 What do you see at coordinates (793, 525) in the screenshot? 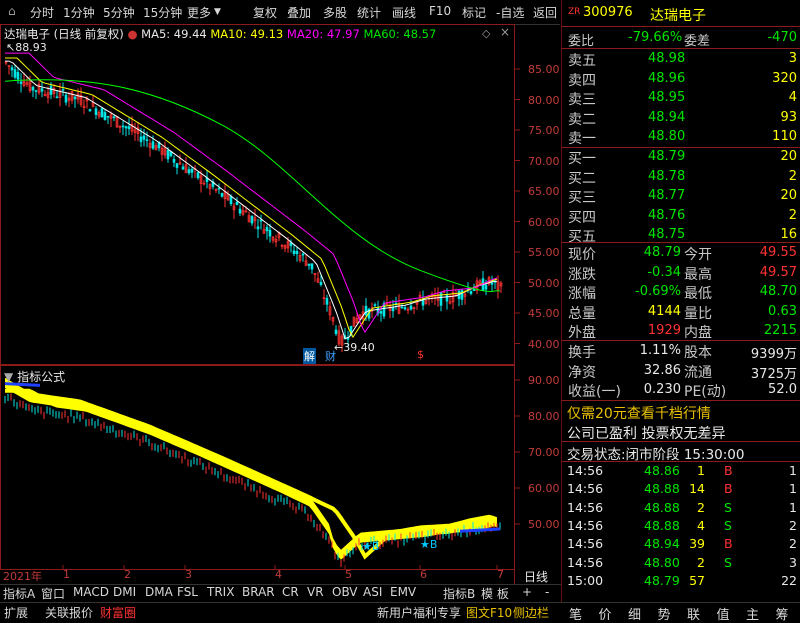
I see `tick-count: 2` at bounding box center [793, 525].